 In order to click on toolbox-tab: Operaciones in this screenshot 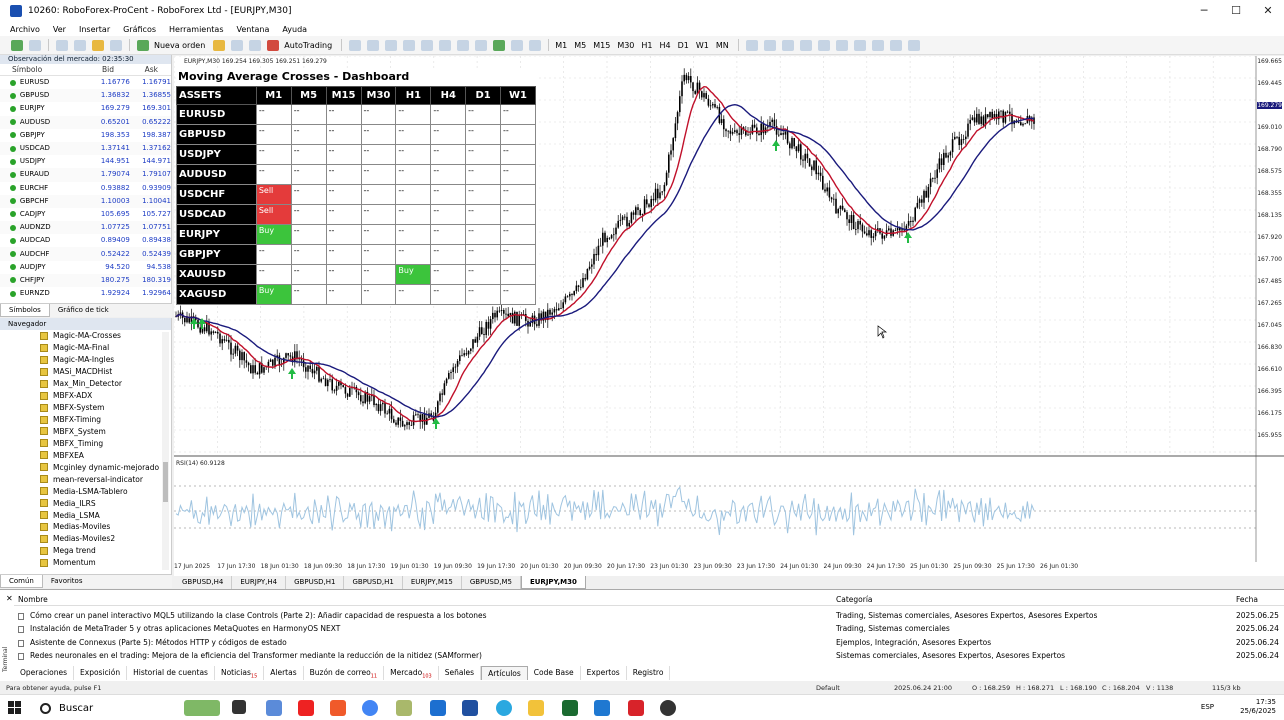, I will do `click(44, 673)`.